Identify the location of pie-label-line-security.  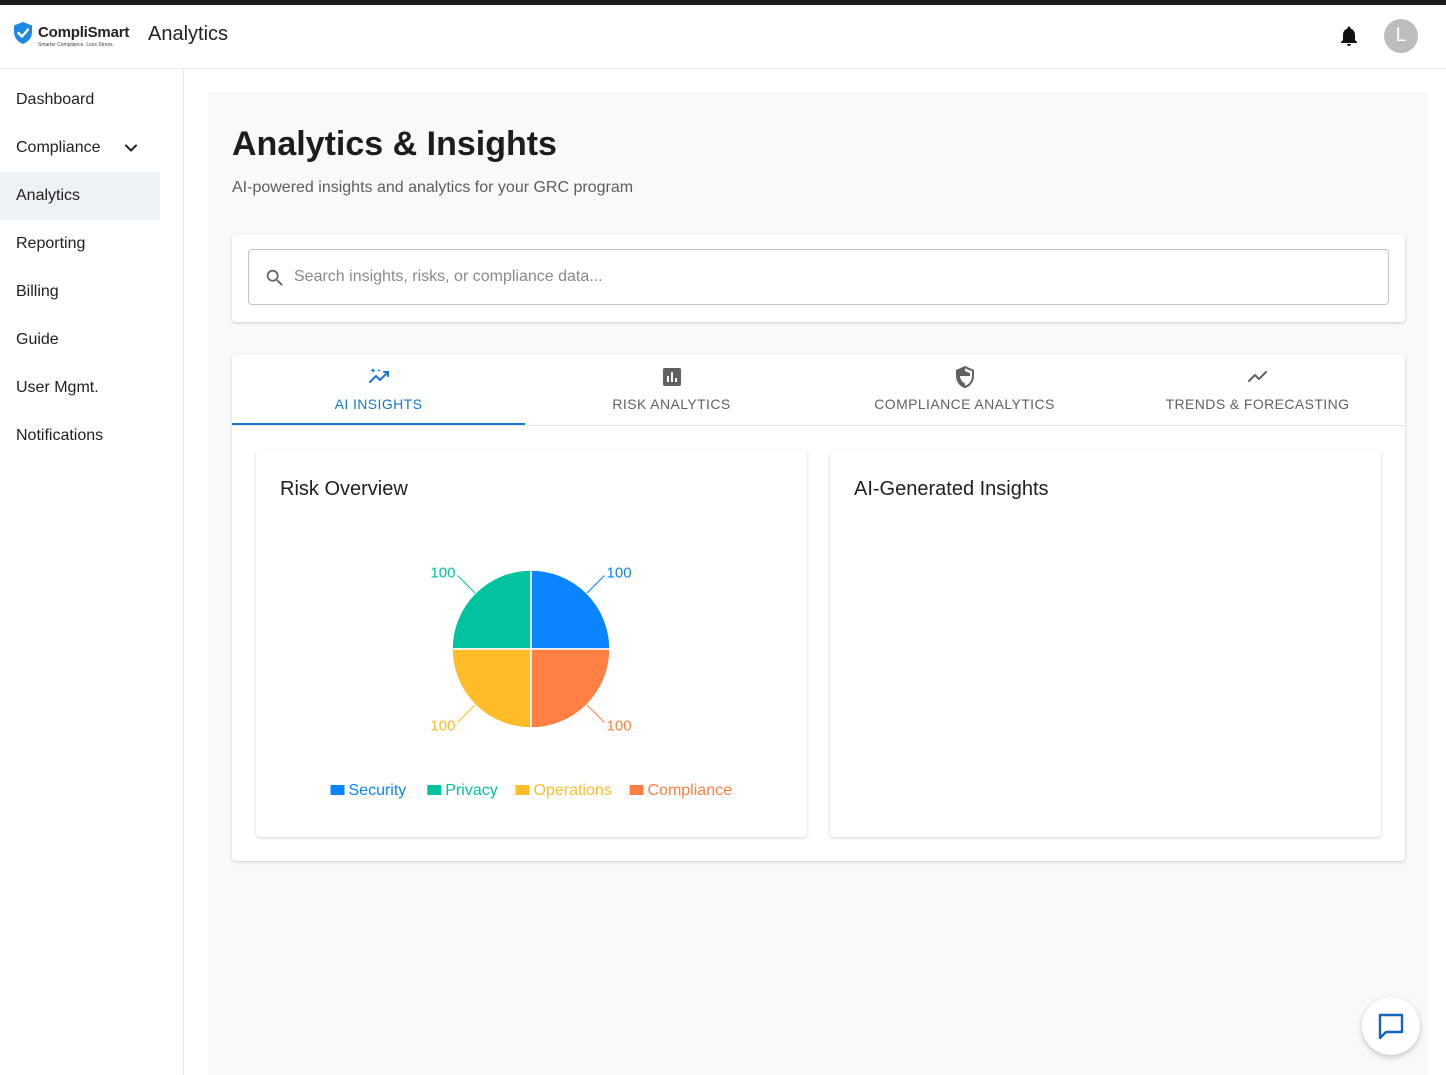
(595, 584).